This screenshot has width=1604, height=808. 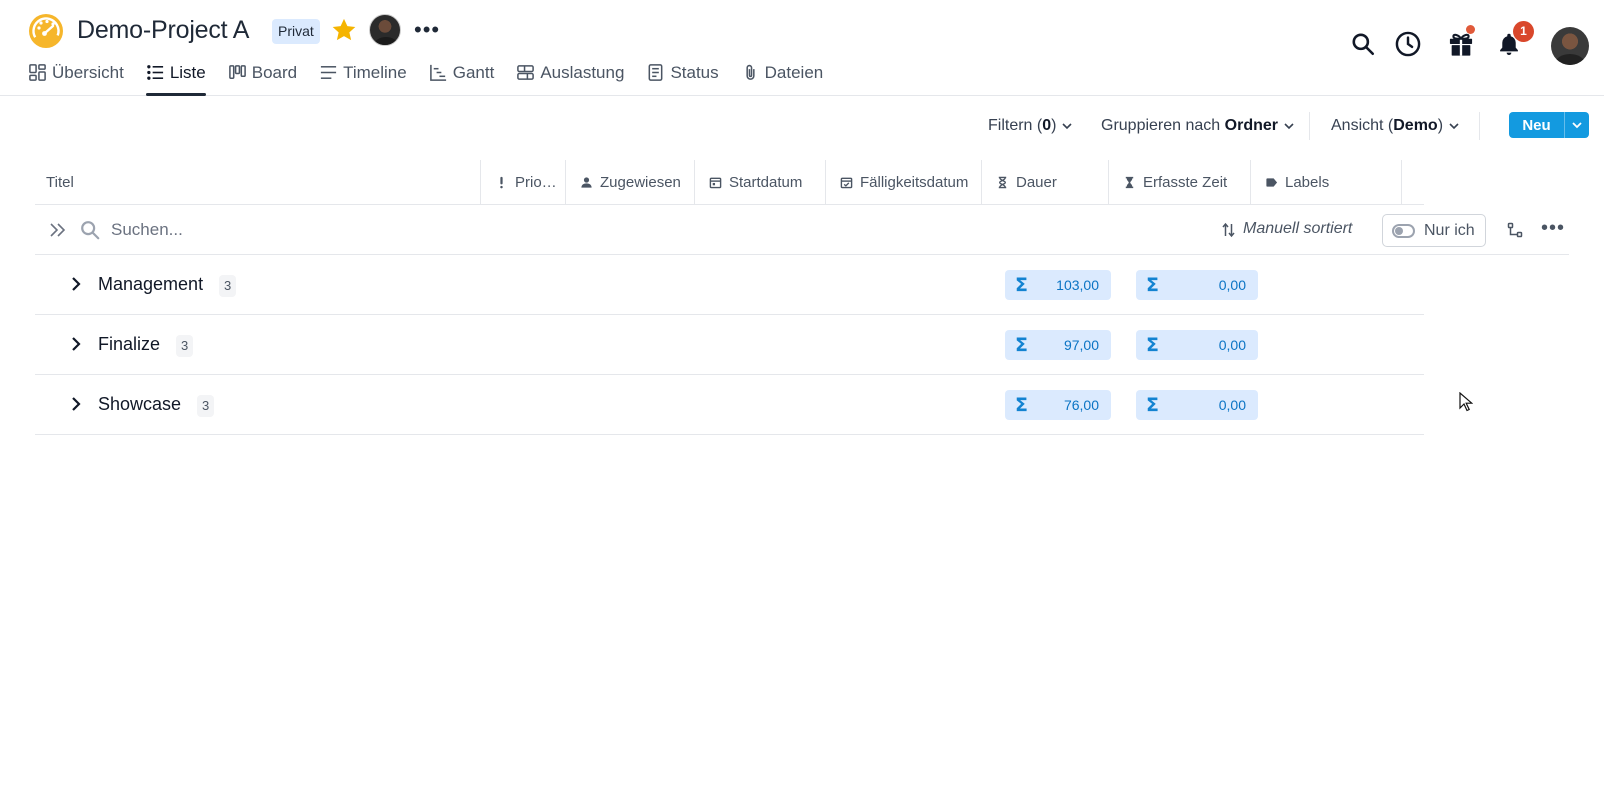 What do you see at coordinates (729, 345) in the screenshot?
I see `folder-group-row: Finalize 3 Σ 97,00 Σ 0,00` at bounding box center [729, 345].